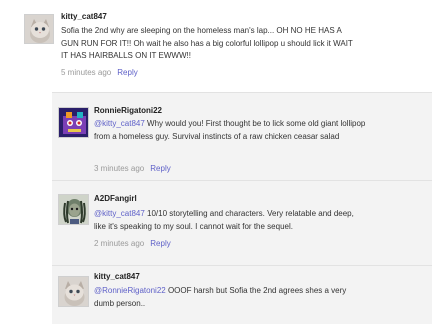 This screenshot has height=324, width=432. I want to click on comment-meta: 5 minutes ago Reply, so click(99, 72).